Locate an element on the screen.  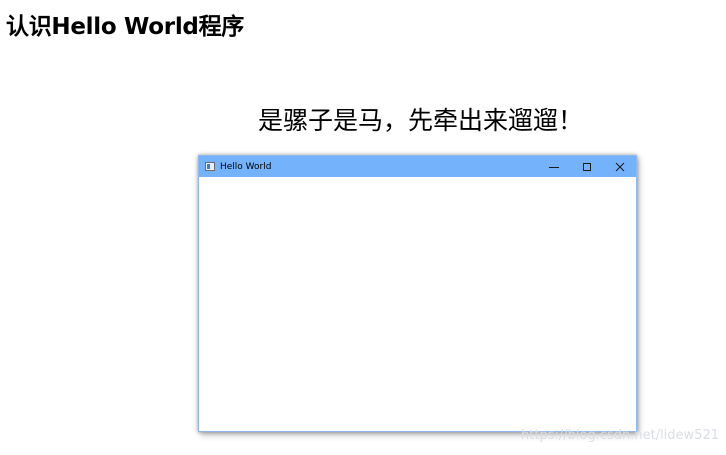
minimize-icon is located at coordinates (553, 167).